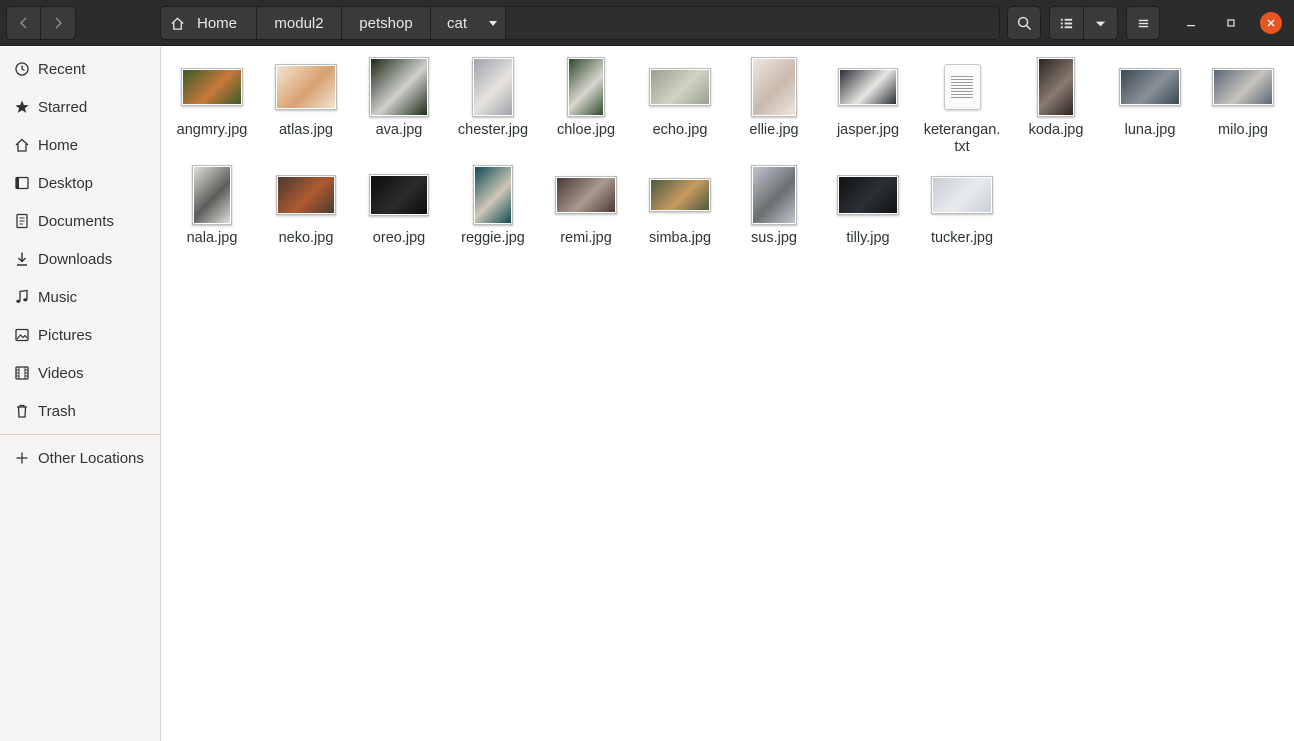  I want to click on view-options-button, so click(1101, 23).